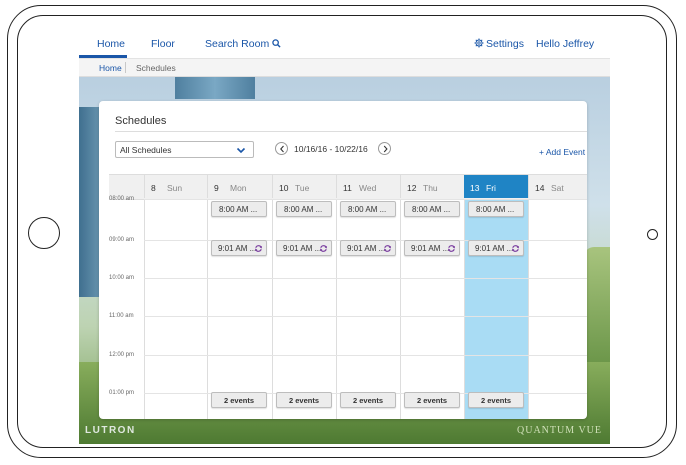 Image resolution: width=686 pixels, height=465 pixels. What do you see at coordinates (110, 68) in the screenshot?
I see `breadcrumb-home: Home` at bounding box center [110, 68].